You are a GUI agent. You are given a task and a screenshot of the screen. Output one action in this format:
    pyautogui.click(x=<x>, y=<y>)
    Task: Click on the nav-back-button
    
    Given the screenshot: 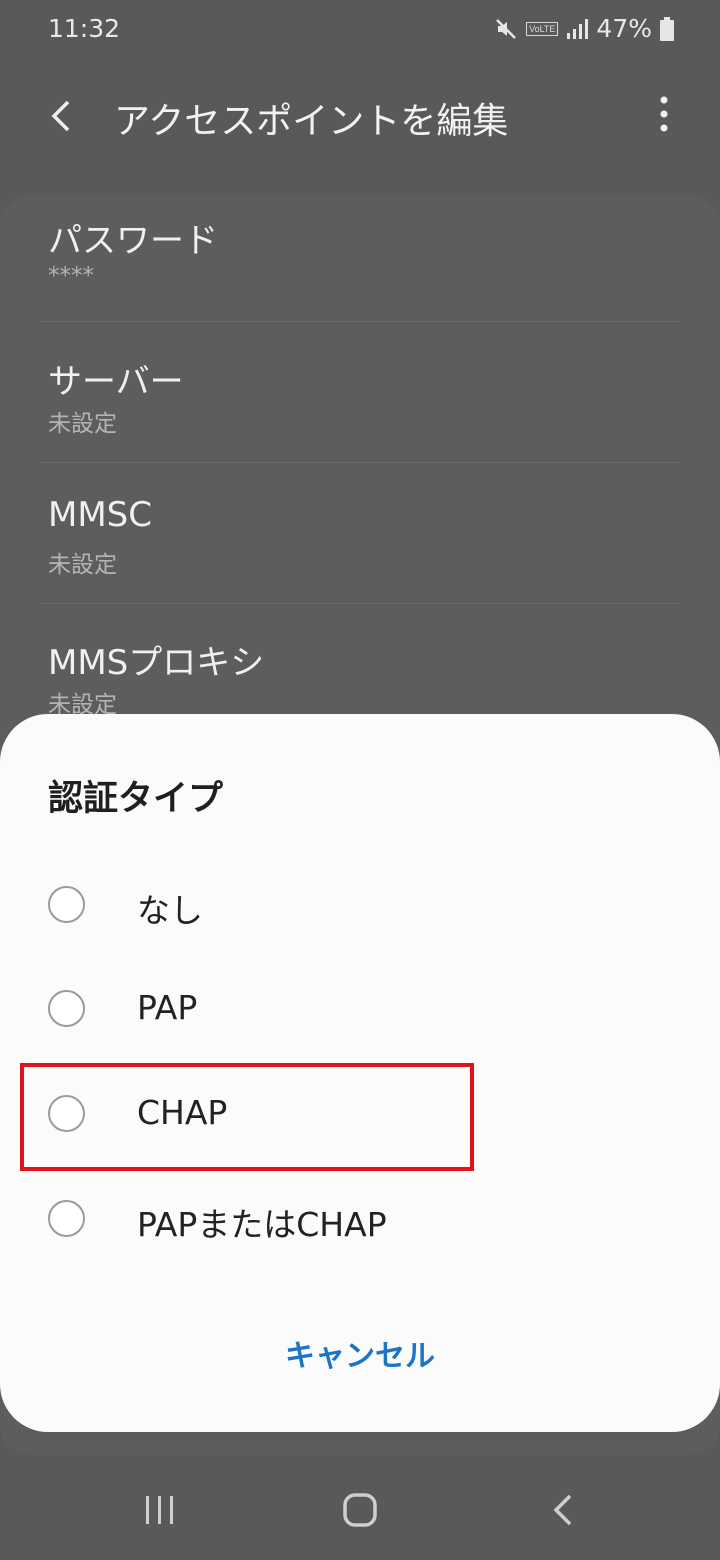 What is the action you would take?
    pyautogui.click(x=564, y=1510)
    